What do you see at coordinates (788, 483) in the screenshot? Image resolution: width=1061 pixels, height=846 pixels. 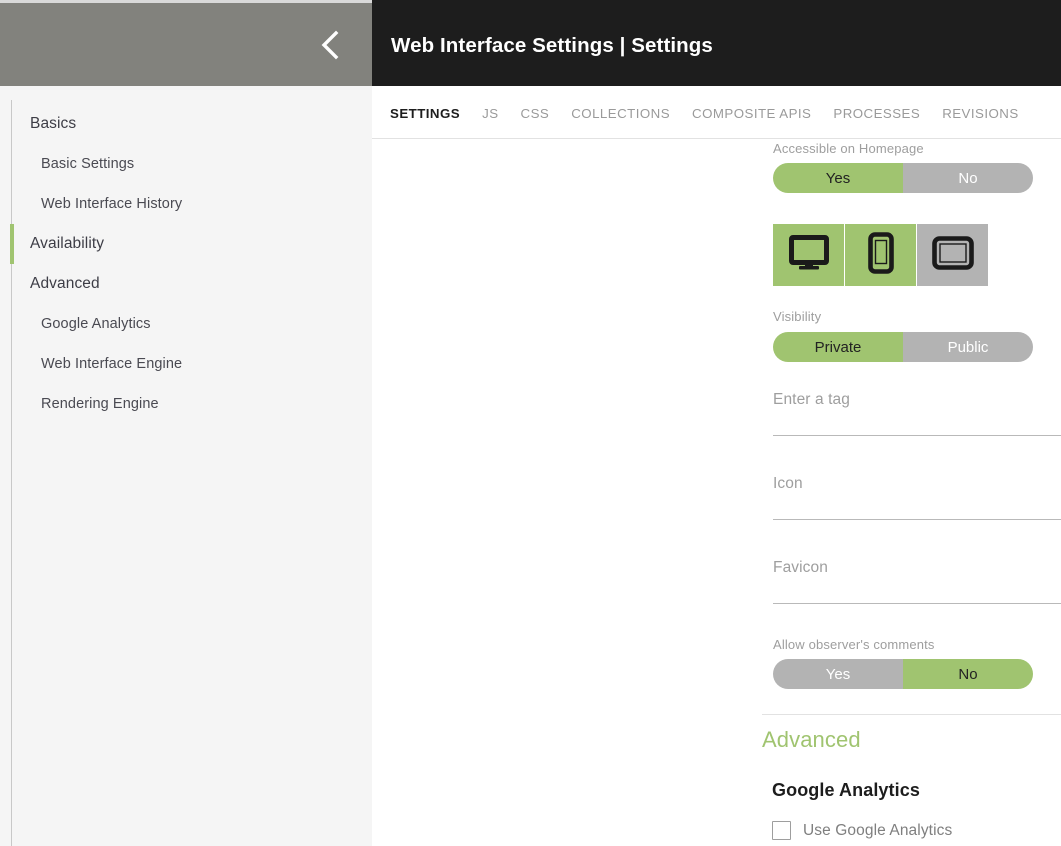 I see `icon-input-placeholder: Icon` at bounding box center [788, 483].